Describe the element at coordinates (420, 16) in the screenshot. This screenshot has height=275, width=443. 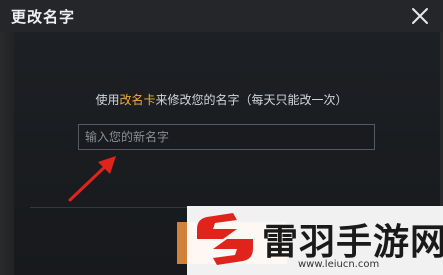
I see `close-icon` at that location.